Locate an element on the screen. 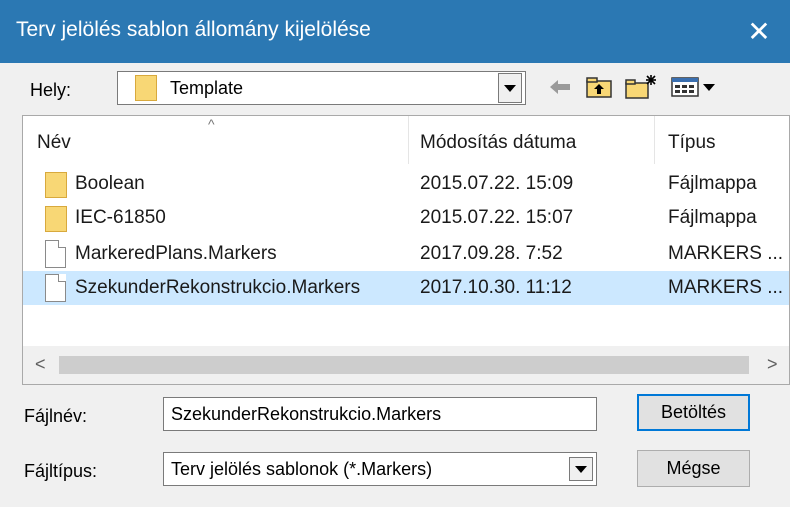  lookin-combobox: Template is located at coordinates (321, 88).